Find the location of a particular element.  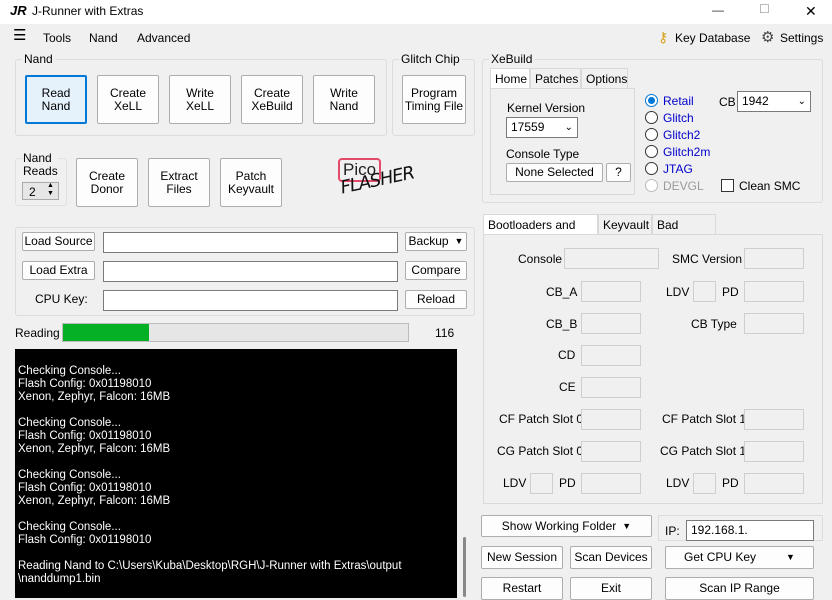

show-working-folder-label: Show Working Folder is located at coordinates (559, 525).